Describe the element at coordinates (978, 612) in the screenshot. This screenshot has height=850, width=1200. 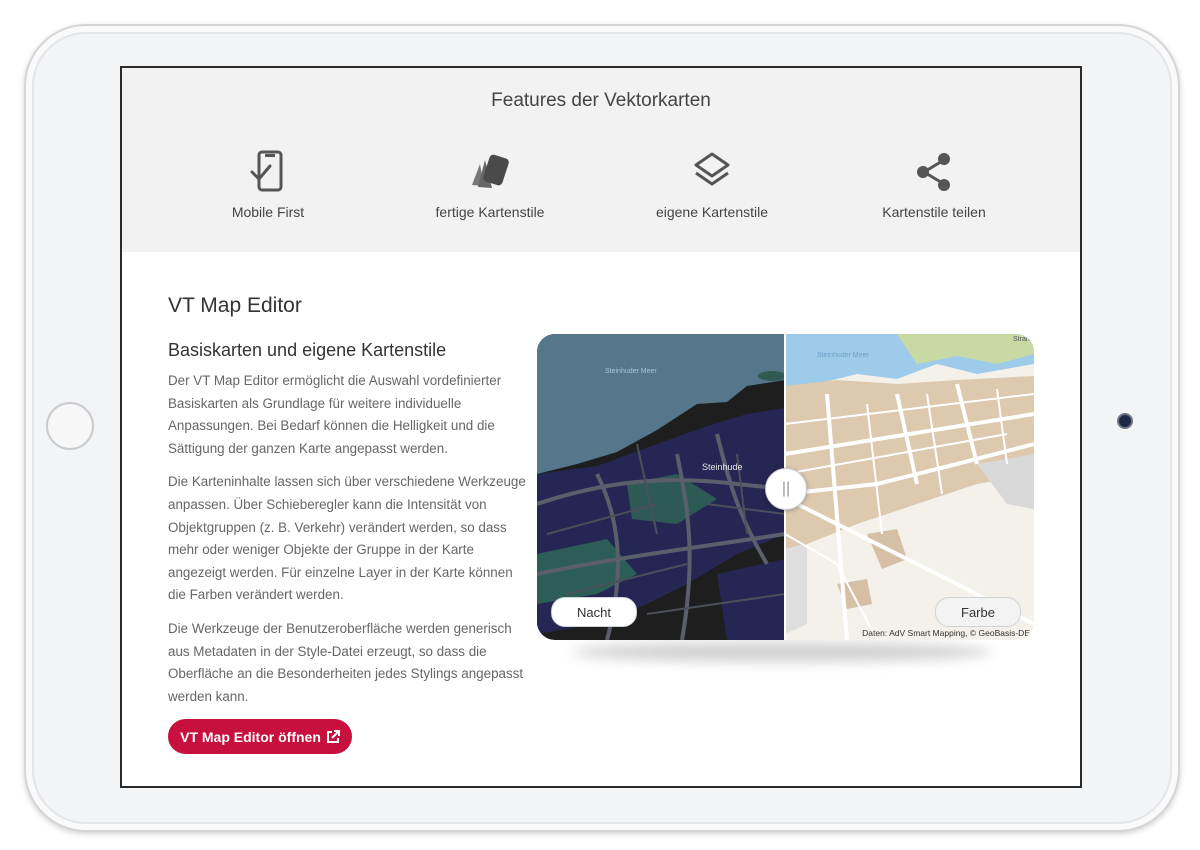
I see `color-style-button: Farbe` at that location.